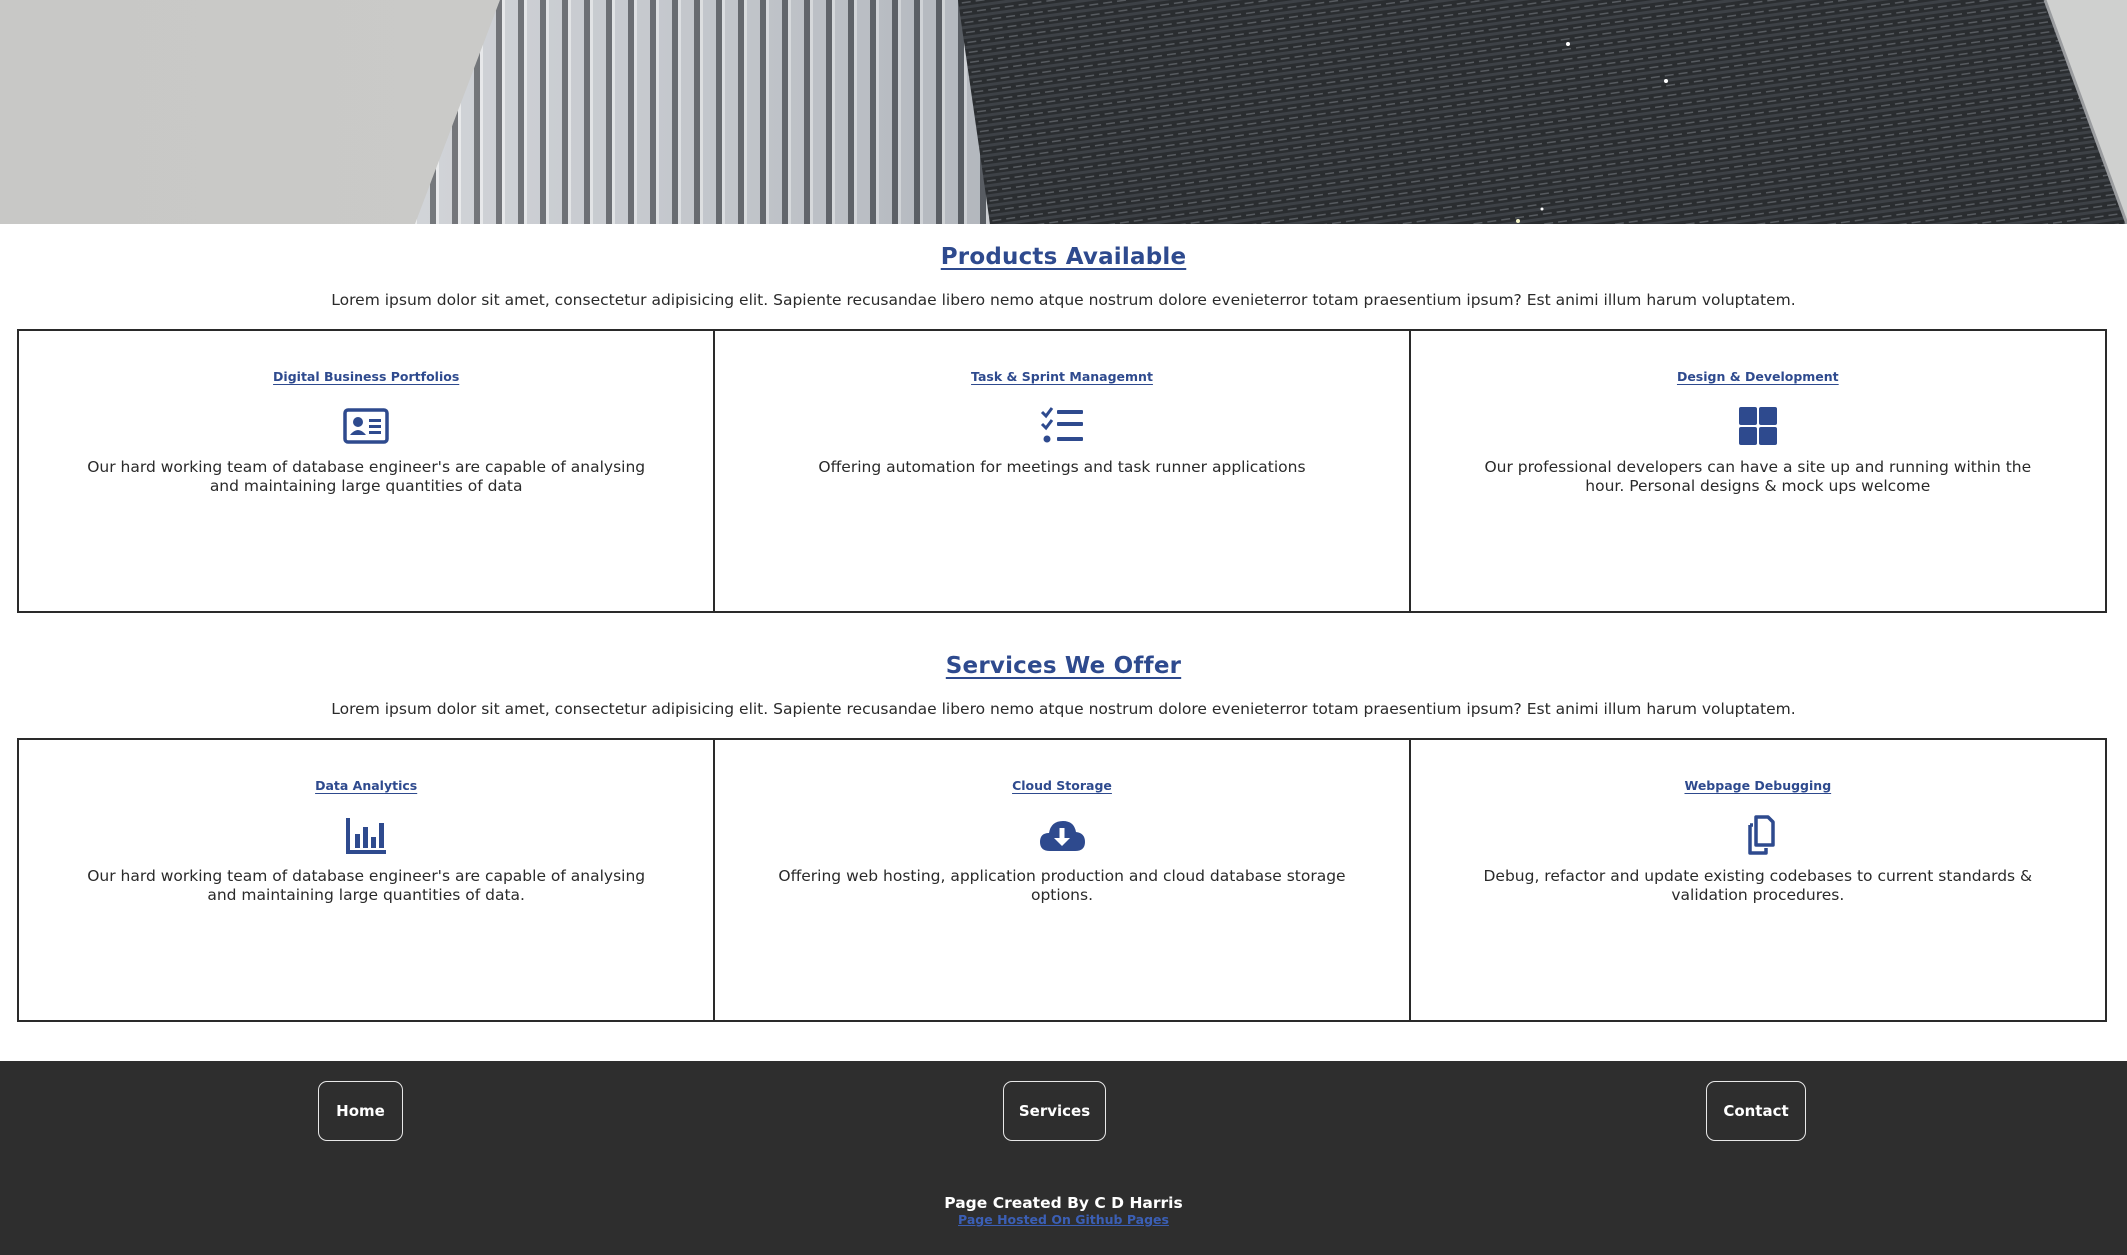 The width and height of the screenshot is (2127, 1255). Describe the element at coordinates (366, 426) in the screenshot. I see `id-card-icon` at that location.